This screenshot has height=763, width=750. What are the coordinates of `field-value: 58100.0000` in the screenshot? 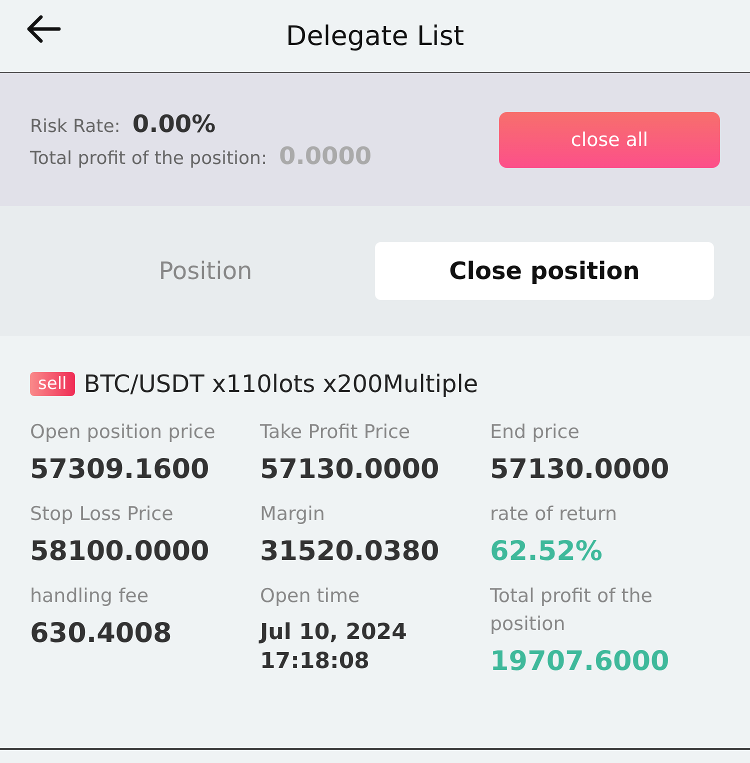 It's located at (120, 552).